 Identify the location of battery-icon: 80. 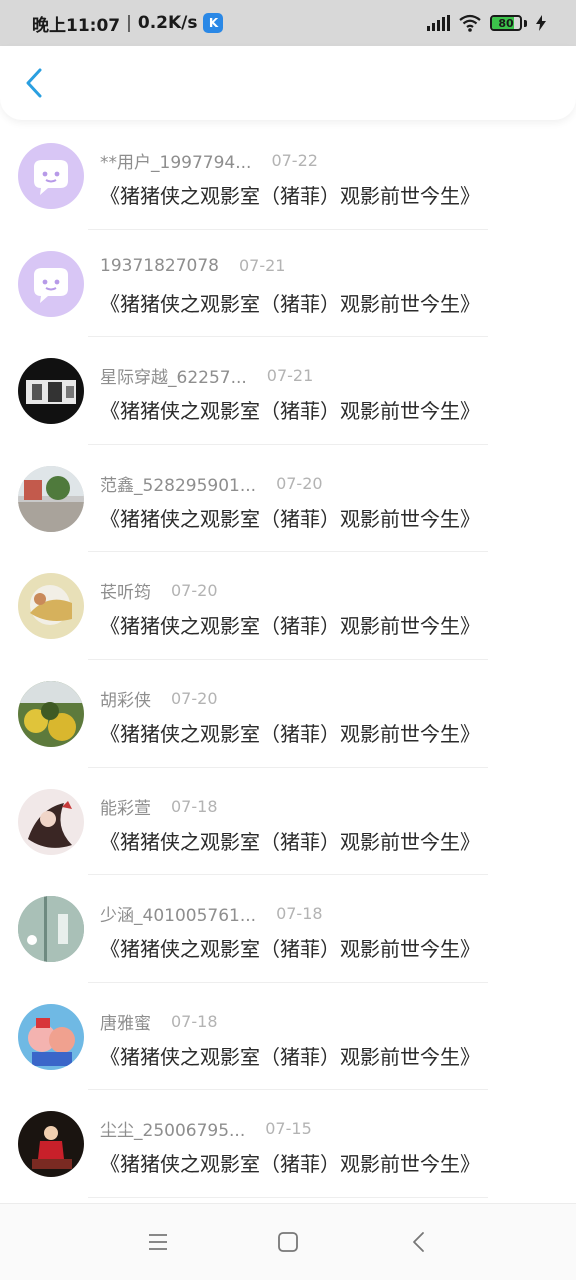
(506, 23).